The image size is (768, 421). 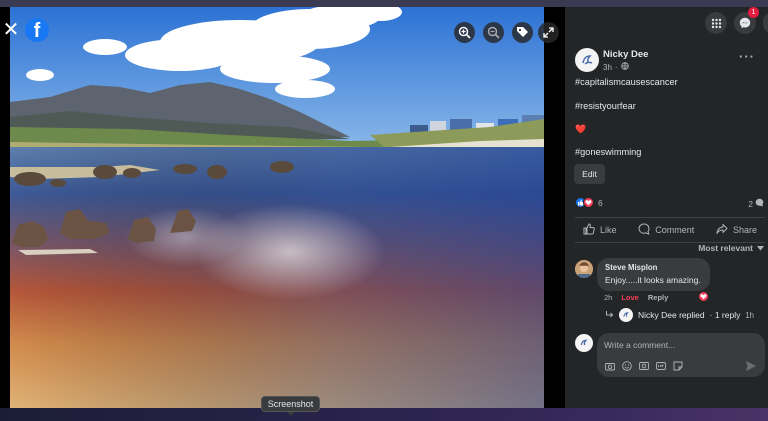 I want to click on comment-author: Steve Misplon, so click(x=653, y=267).